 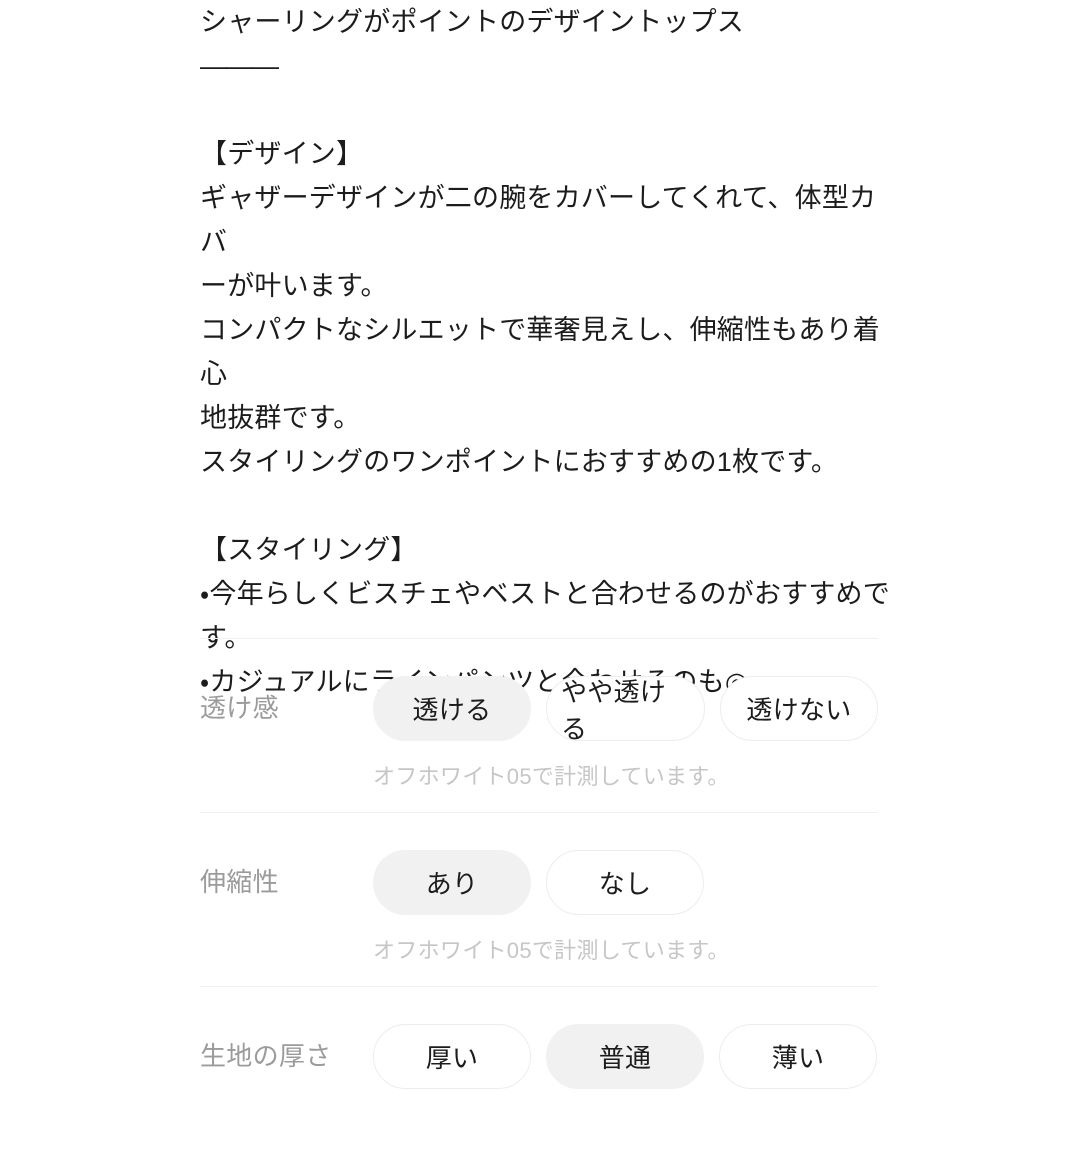 I want to click on description-line: ・今年らしくビスチェやベストと合わせるのがおすすめで, so click(x=545, y=594).